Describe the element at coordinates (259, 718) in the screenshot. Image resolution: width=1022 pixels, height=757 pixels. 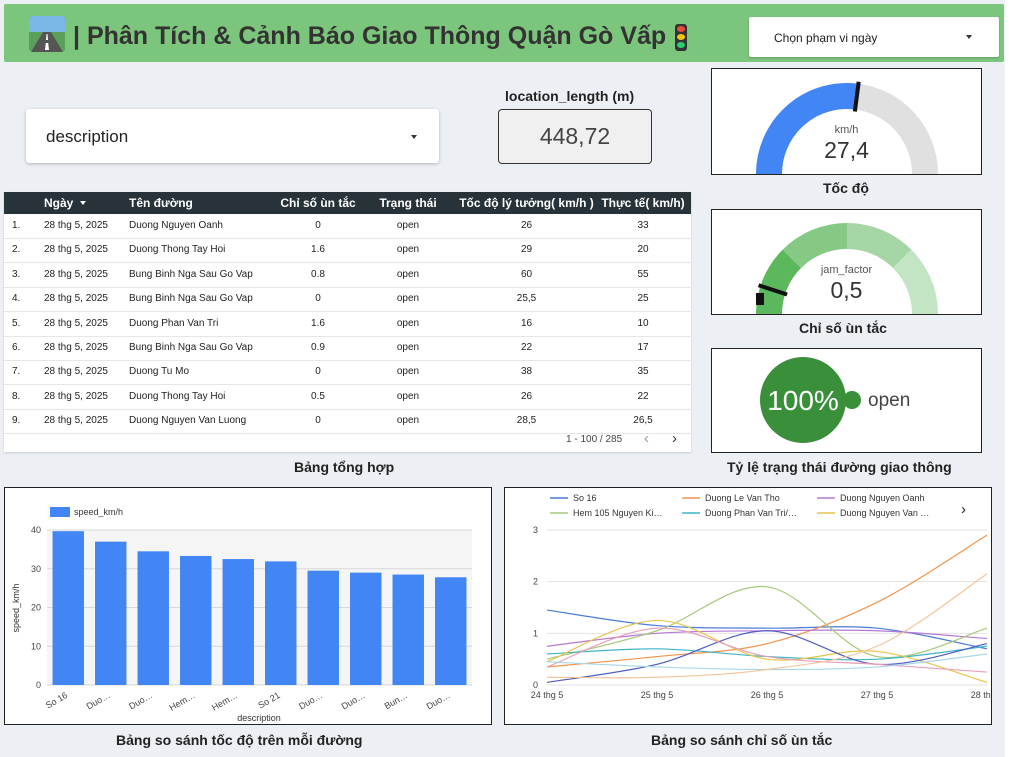
I see `bar-x-axis-label: description` at that location.